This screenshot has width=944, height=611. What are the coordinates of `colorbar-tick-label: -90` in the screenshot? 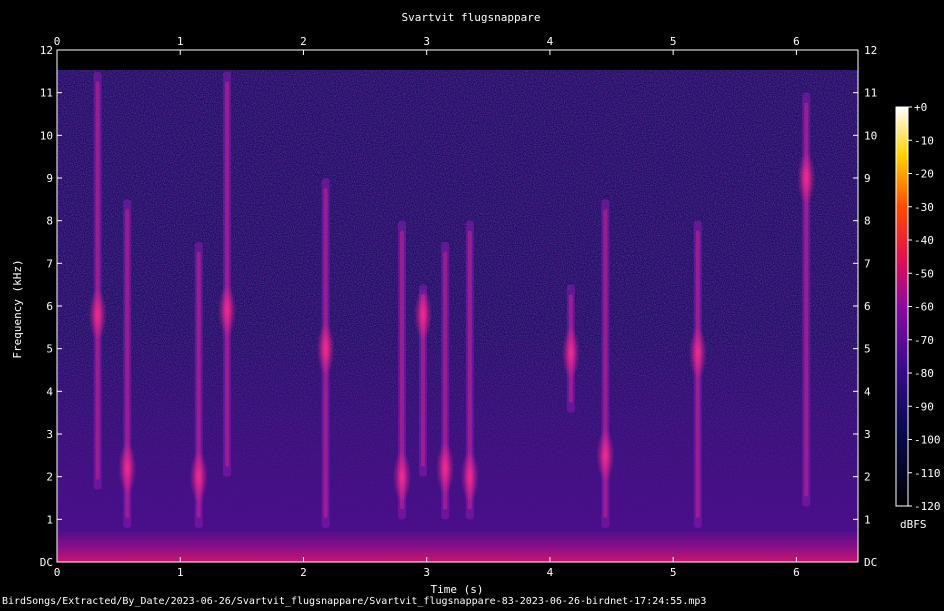 It's located at (924, 406).